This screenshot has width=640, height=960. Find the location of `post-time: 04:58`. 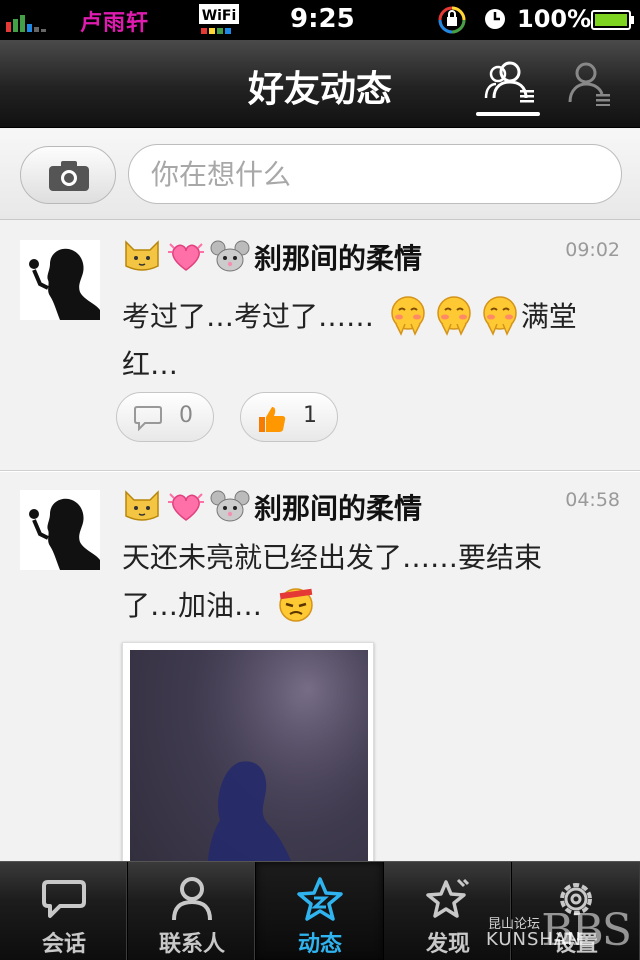

post-time: 04:58 is located at coordinates (592, 500).